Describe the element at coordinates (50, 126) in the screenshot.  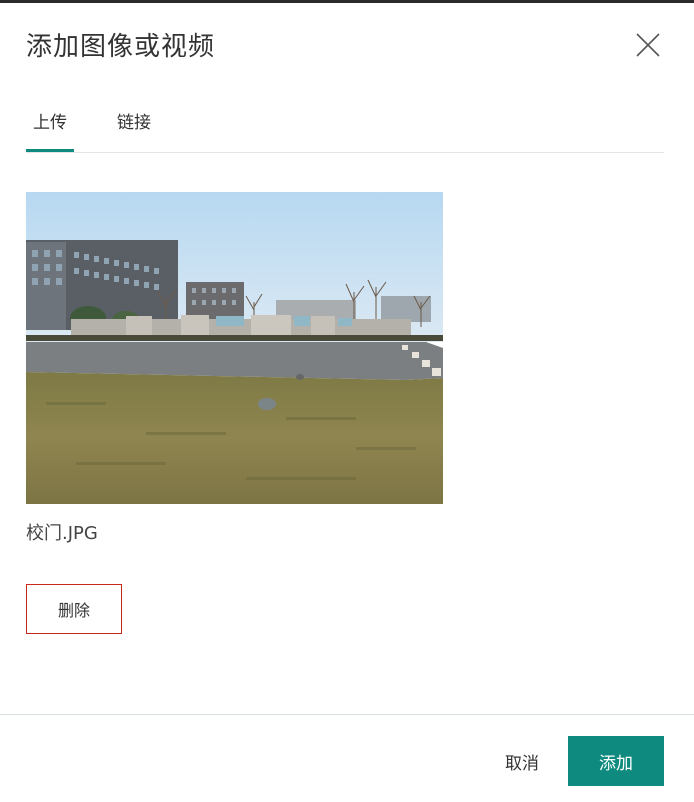
I see `tab-upload: 上传` at that location.